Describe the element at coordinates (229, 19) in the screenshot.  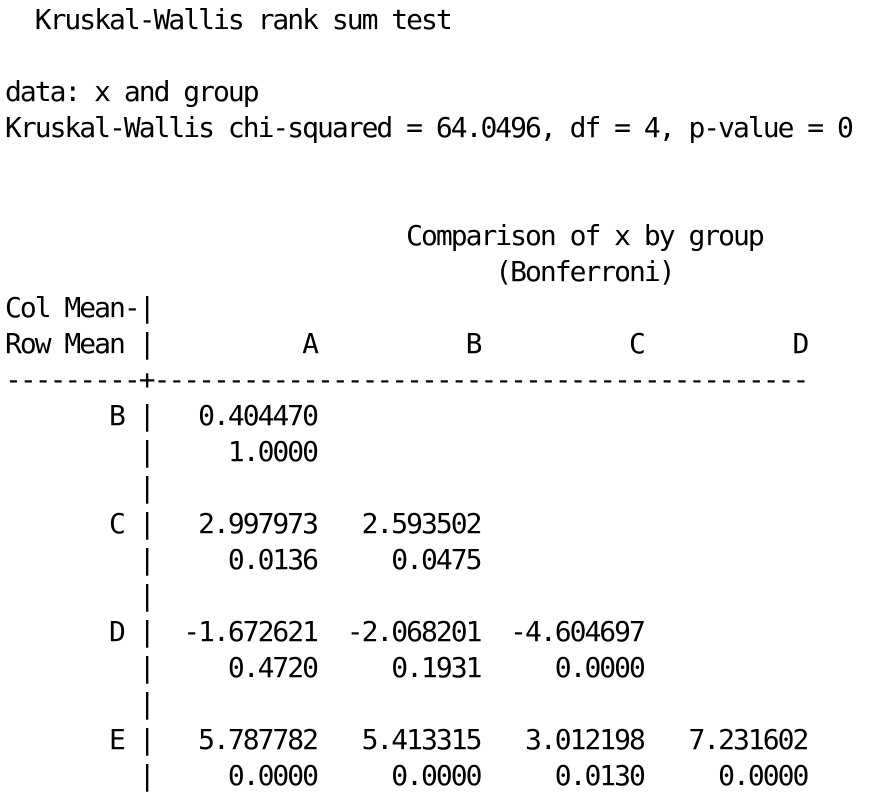
I see `test-title: Kruskal-Wallis rank sum test` at that location.